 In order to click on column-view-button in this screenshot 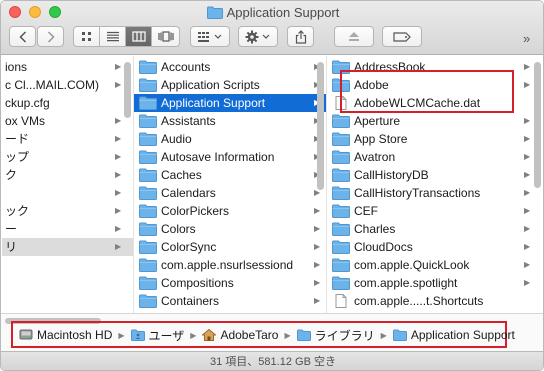, I will do `click(138, 36)`.